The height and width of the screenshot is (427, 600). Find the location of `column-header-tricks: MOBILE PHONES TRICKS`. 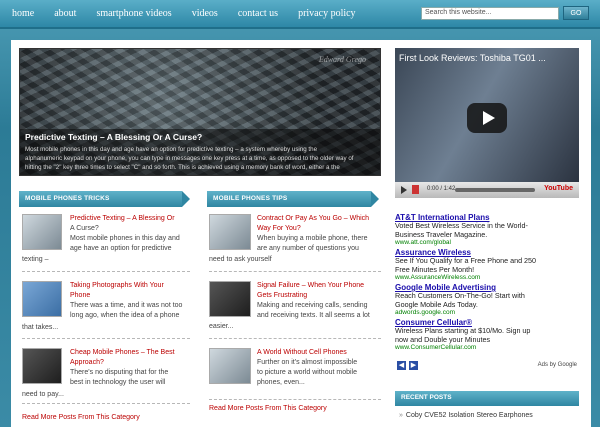

column-header-tricks: MOBILE PHONES TRICKS is located at coordinates (104, 199).